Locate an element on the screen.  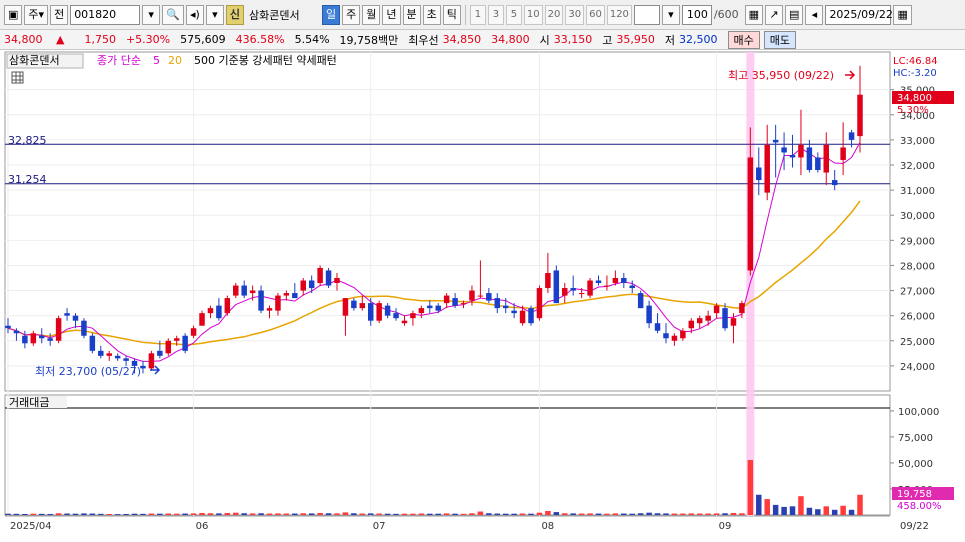
calendar-icon: ▦ is located at coordinates (902, 14).